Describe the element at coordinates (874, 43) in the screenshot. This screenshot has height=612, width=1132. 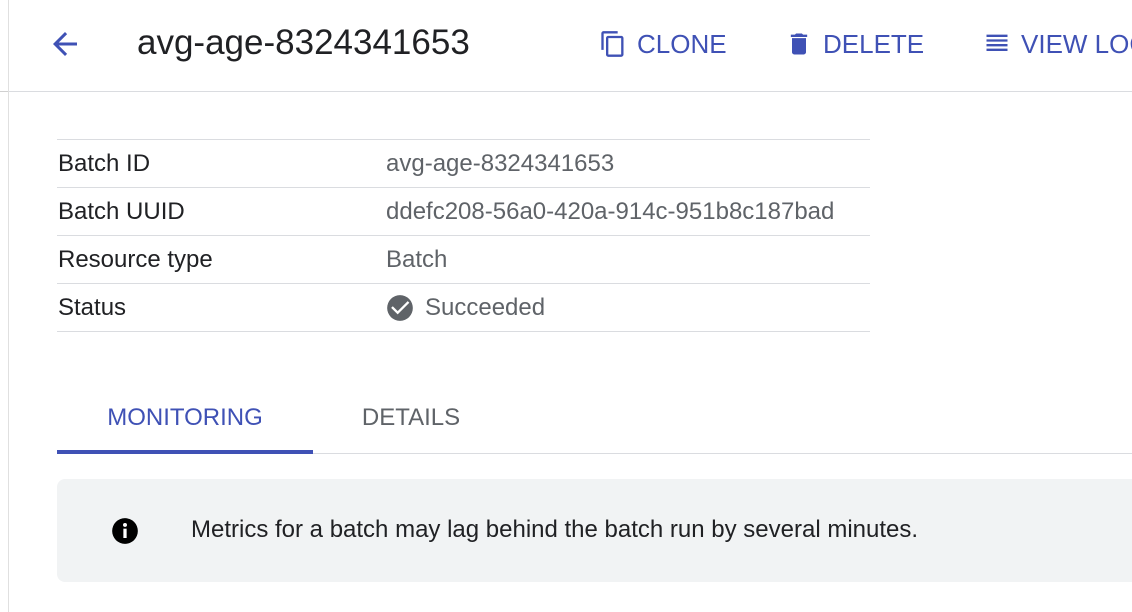
I see `delete-label: DELETE` at that location.